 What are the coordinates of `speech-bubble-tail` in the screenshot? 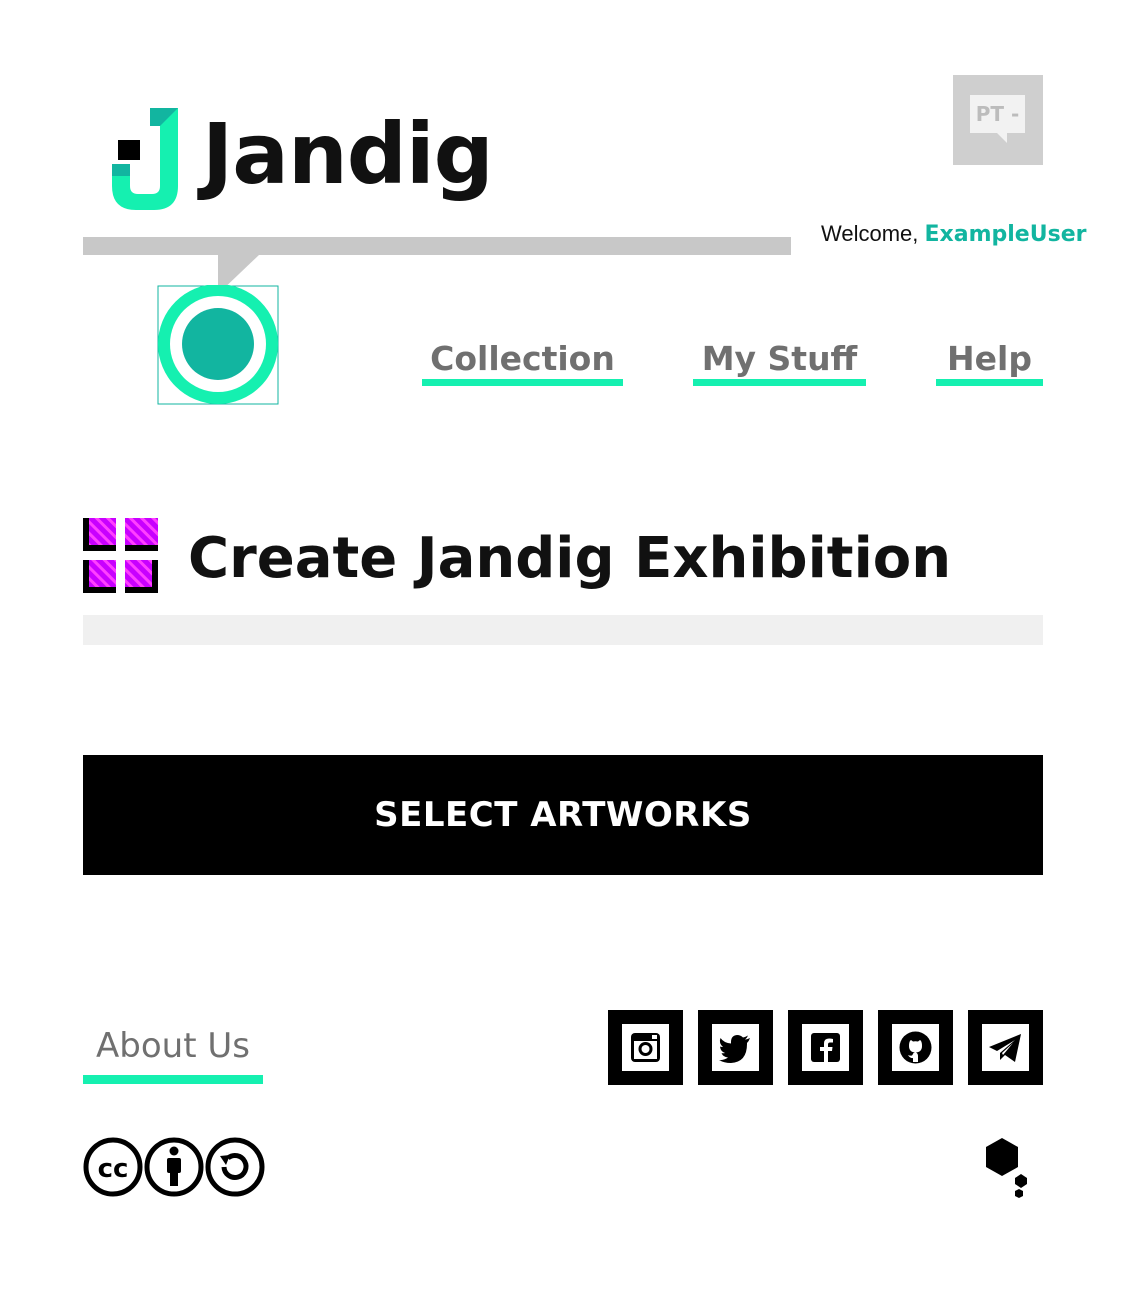 It's located at (1002, 138).